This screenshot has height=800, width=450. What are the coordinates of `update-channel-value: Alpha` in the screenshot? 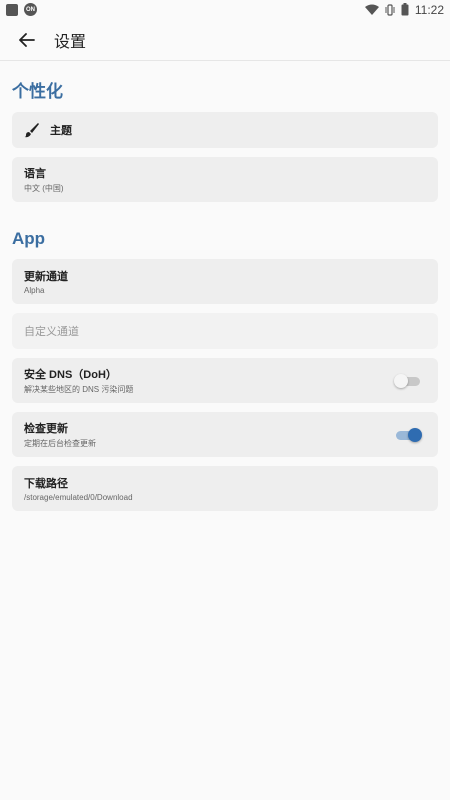 It's located at (34, 290).